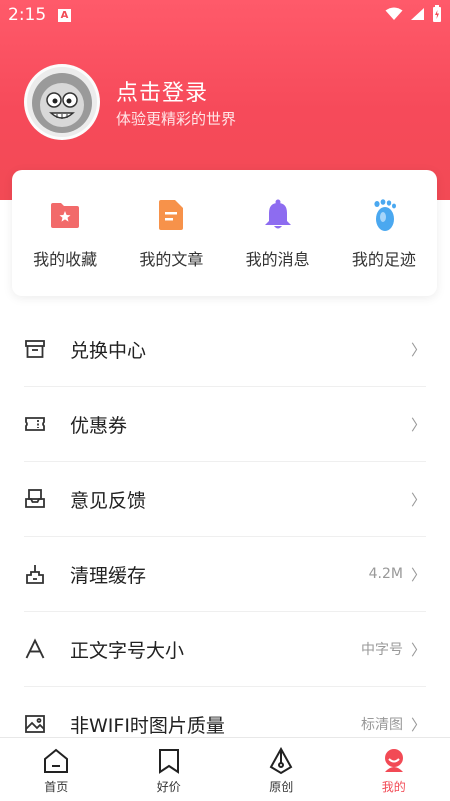 The image size is (450, 801). What do you see at coordinates (35, 499) in the screenshot?
I see `inbox-icon` at bounding box center [35, 499].